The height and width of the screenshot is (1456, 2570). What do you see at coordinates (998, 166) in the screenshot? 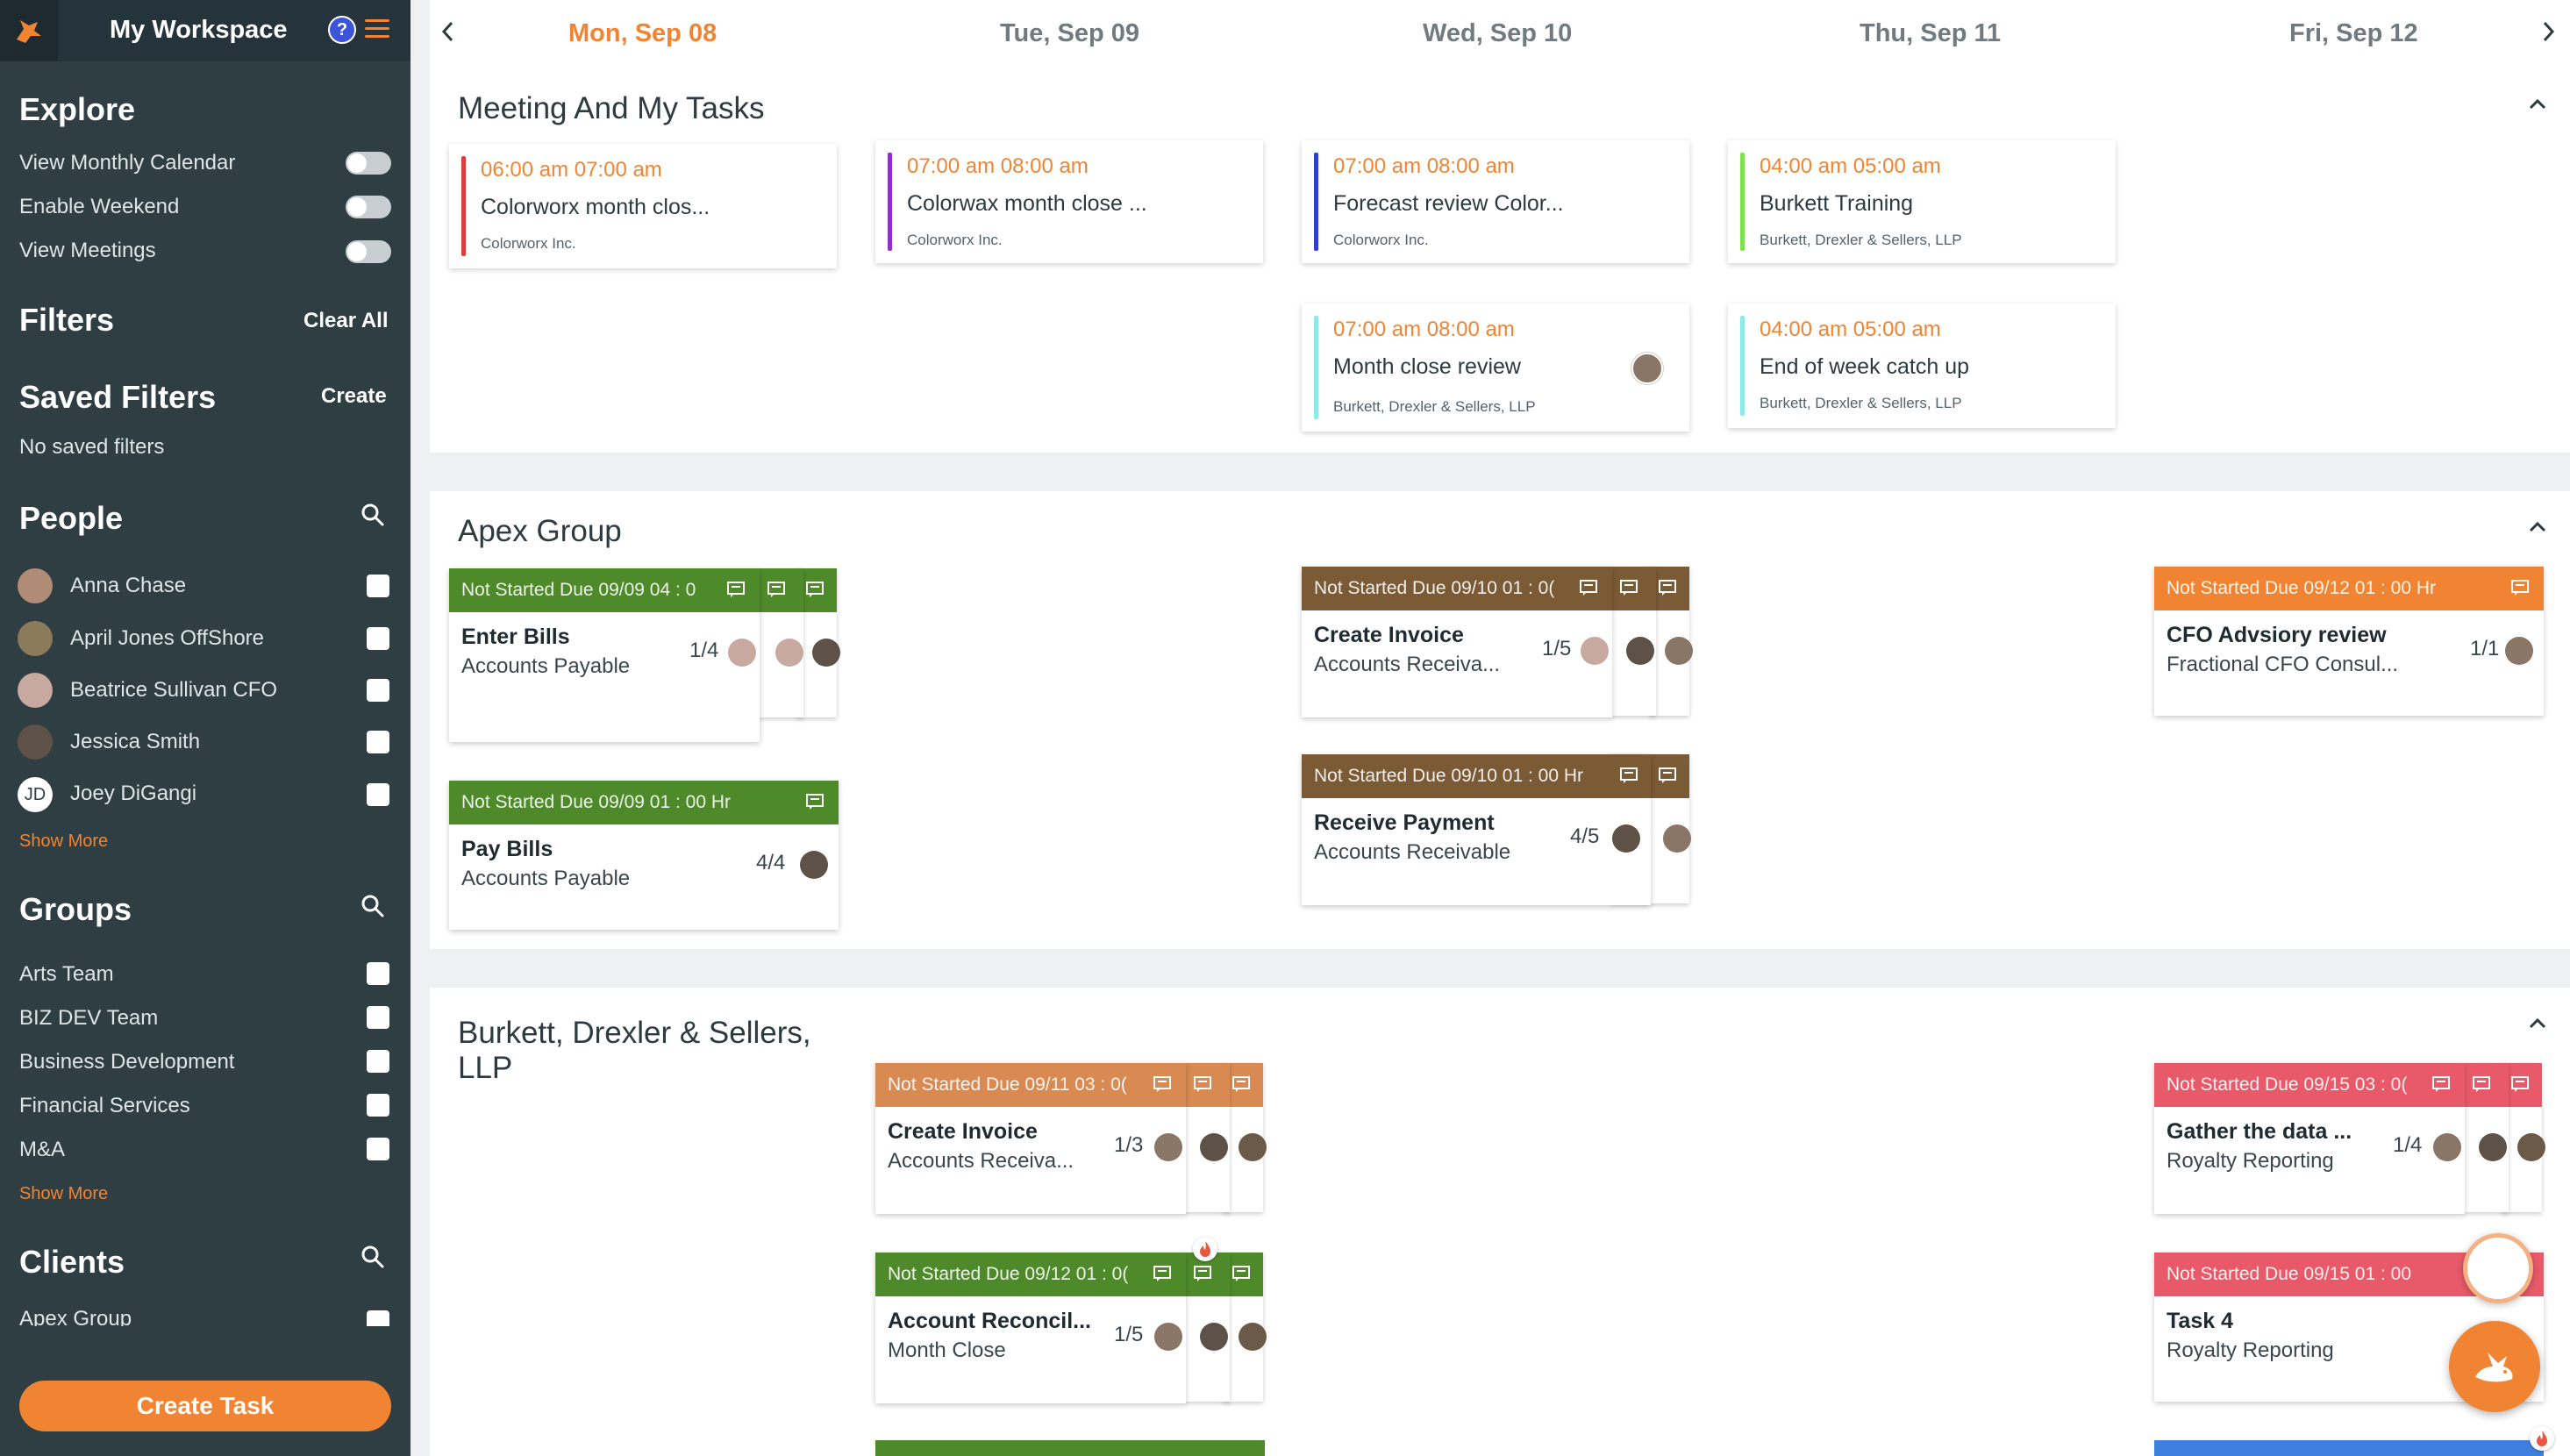
I see `meeting-time: 07:00 am 08:00 am` at bounding box center [998, 166].